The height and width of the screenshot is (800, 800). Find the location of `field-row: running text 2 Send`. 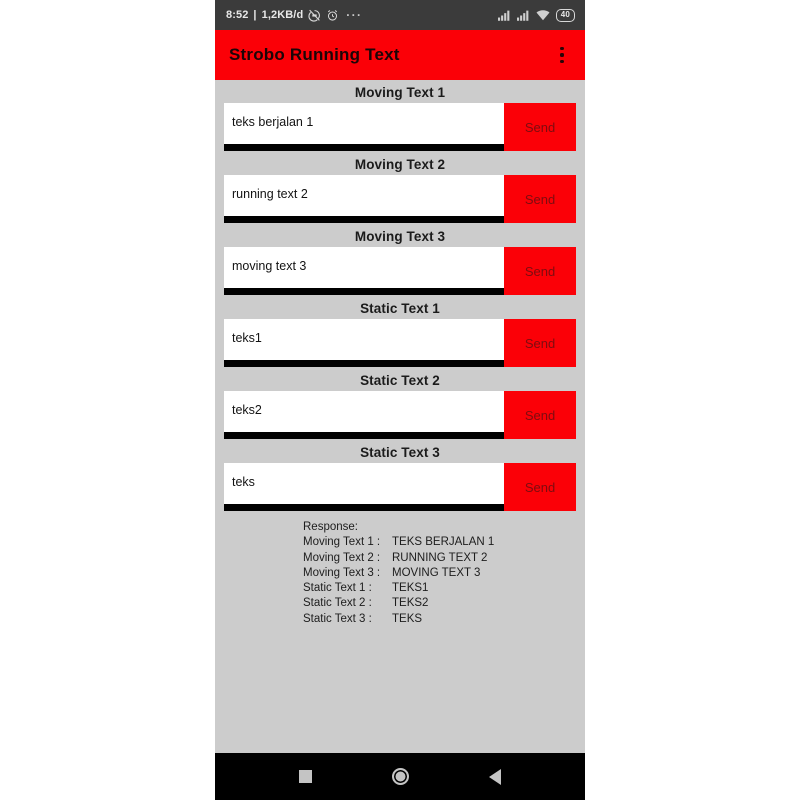

field-row: running text 2 Send is located at coordinates (400, 199).